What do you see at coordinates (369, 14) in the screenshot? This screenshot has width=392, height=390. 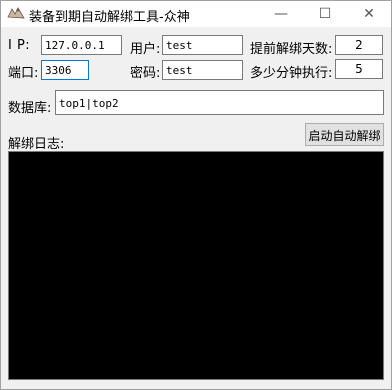 I see `close-button: ✕` at bounding box center [369, 14].